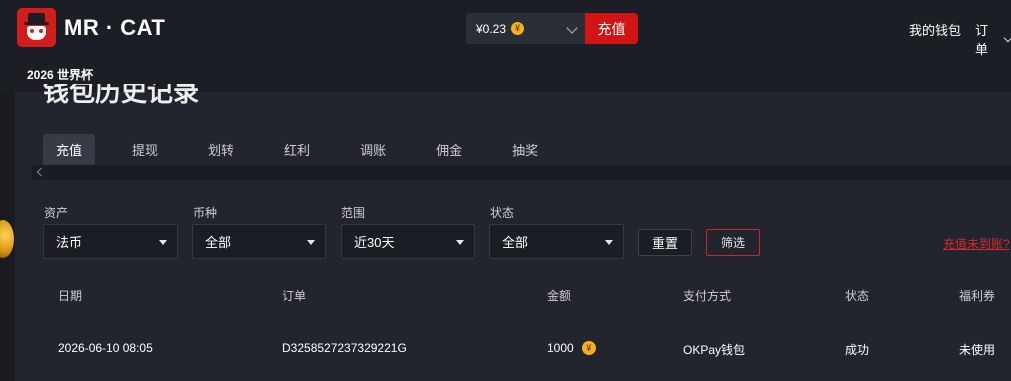  What do you see at coordinates (707, 296) in the screenshot?
I see `column-header-payment-method: 支付方式` at bounding box center [707, 296].